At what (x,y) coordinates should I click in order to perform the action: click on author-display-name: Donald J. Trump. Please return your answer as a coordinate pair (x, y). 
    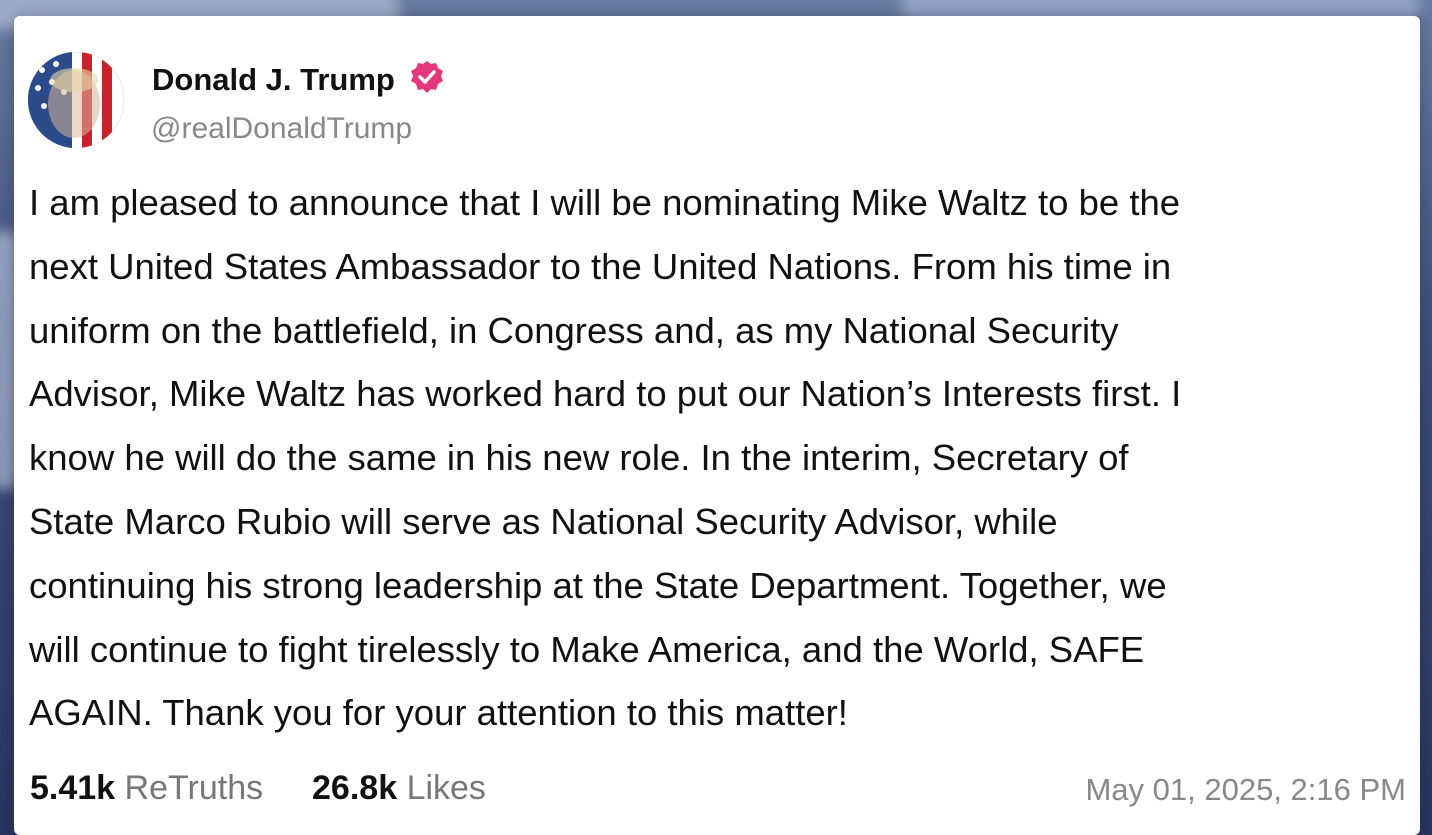
    Looking at the image, I should click on (273, 80).